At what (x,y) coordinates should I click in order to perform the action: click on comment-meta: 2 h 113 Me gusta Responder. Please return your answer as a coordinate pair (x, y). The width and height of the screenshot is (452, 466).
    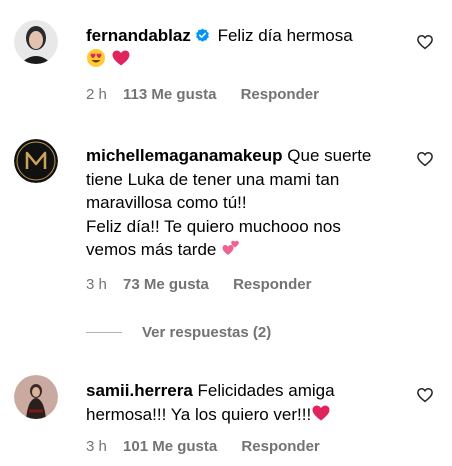
    Looking at the image, I should click on (202, 94).